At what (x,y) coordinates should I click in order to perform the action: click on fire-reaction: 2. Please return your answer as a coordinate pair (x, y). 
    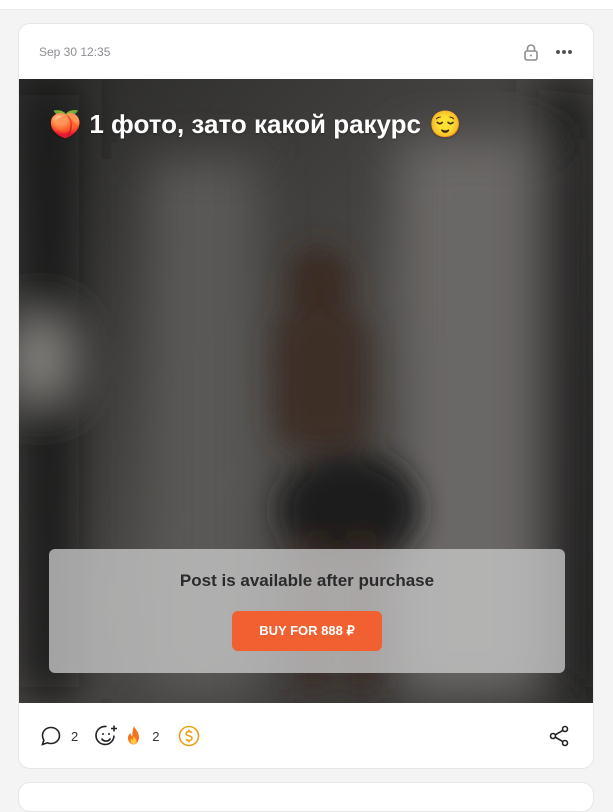
    Looking at the image, I should click on (141, 736).